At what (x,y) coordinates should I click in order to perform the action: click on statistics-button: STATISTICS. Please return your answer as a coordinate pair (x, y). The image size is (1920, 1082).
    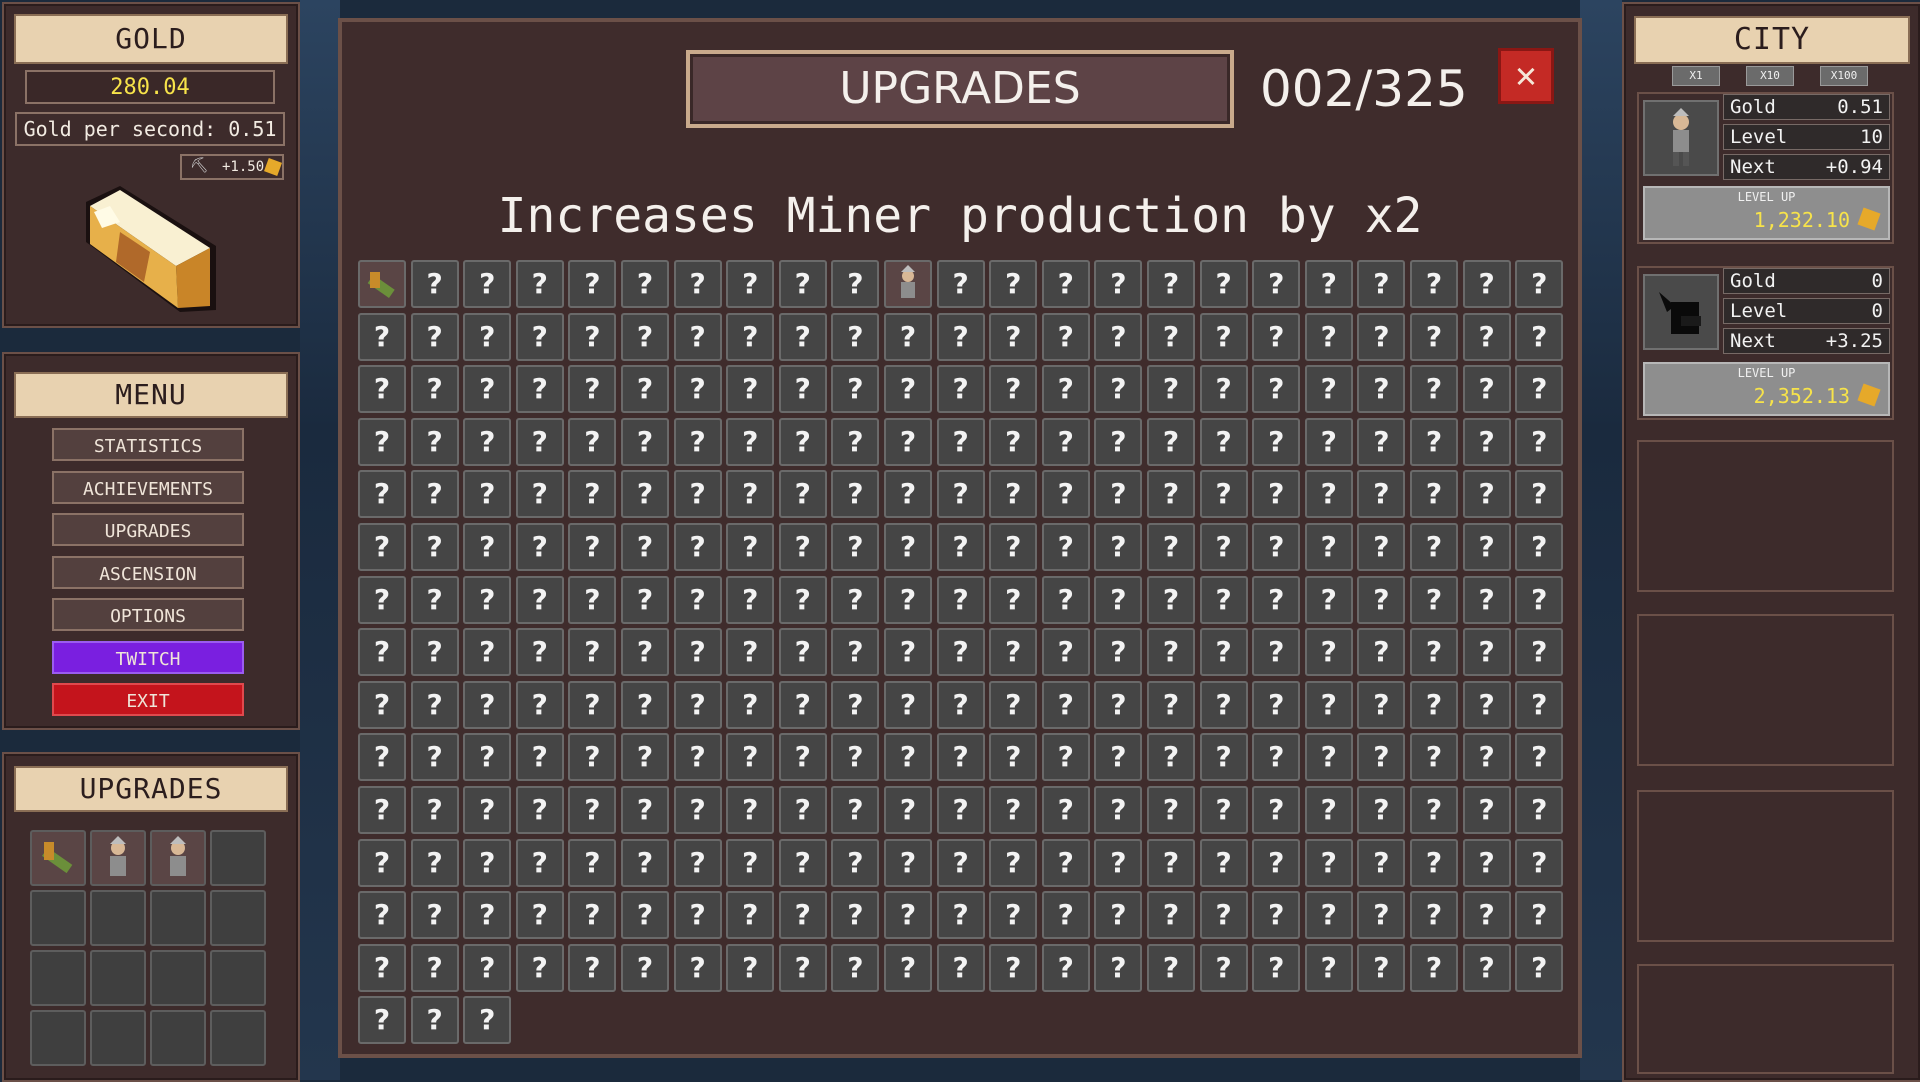
    Looking at the image, I should click on (148, 444).